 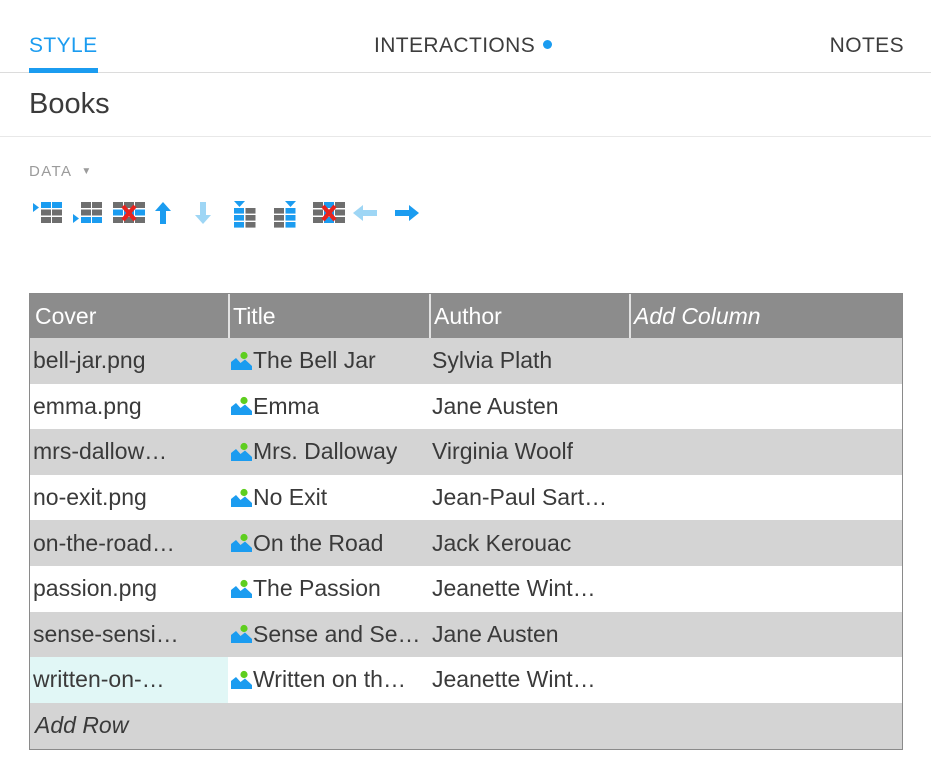 What do you see at coordinates (765, 316) in the screenshot?
I see `column-header-add-column: Add Column` at bounding box center [765, 316].